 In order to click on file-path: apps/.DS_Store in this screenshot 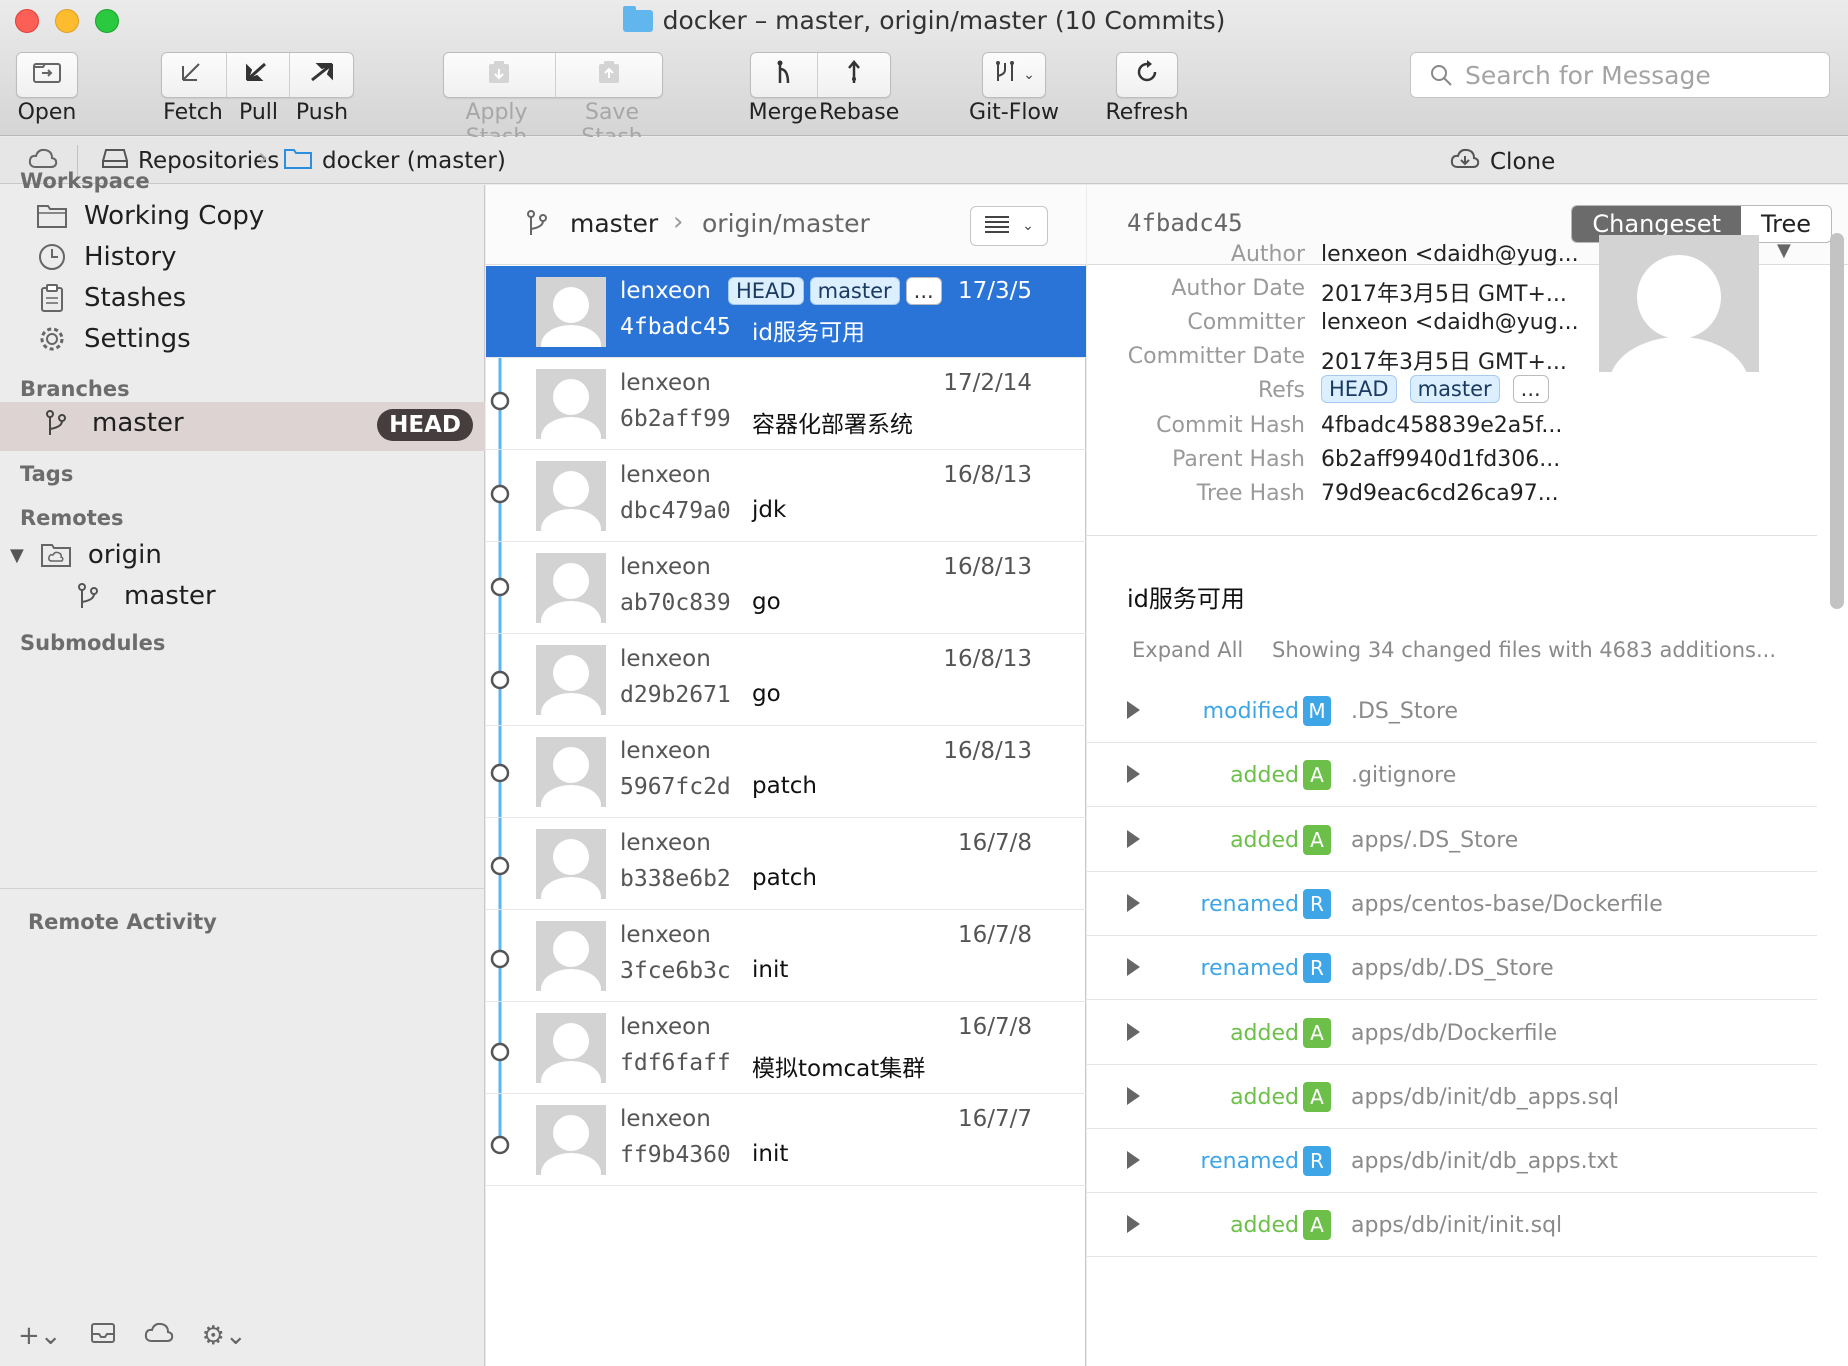, I will do `click(1435, 840)`.